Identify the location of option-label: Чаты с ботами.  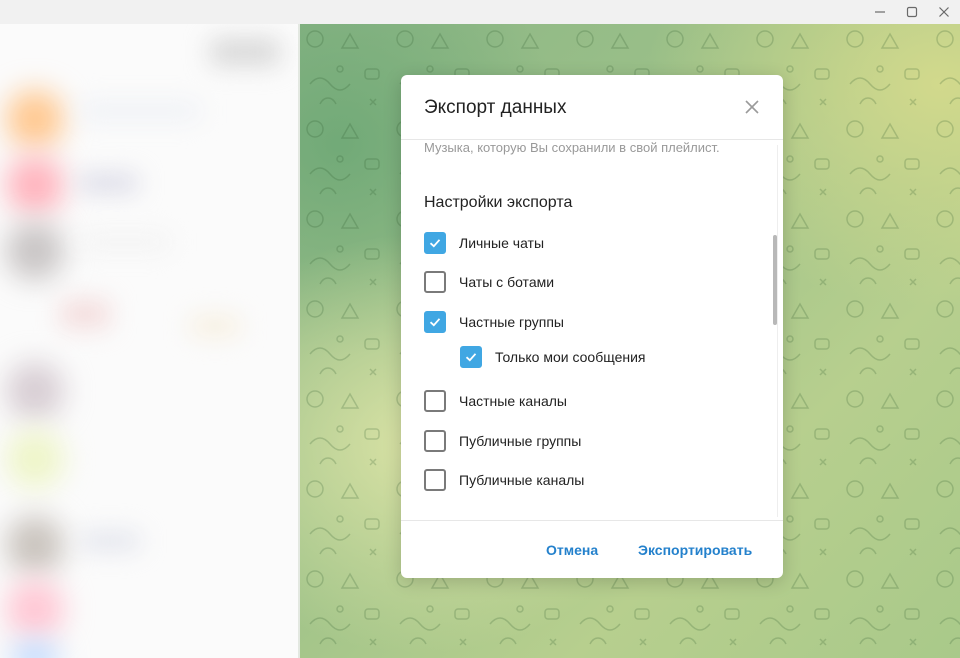
(507, 282).